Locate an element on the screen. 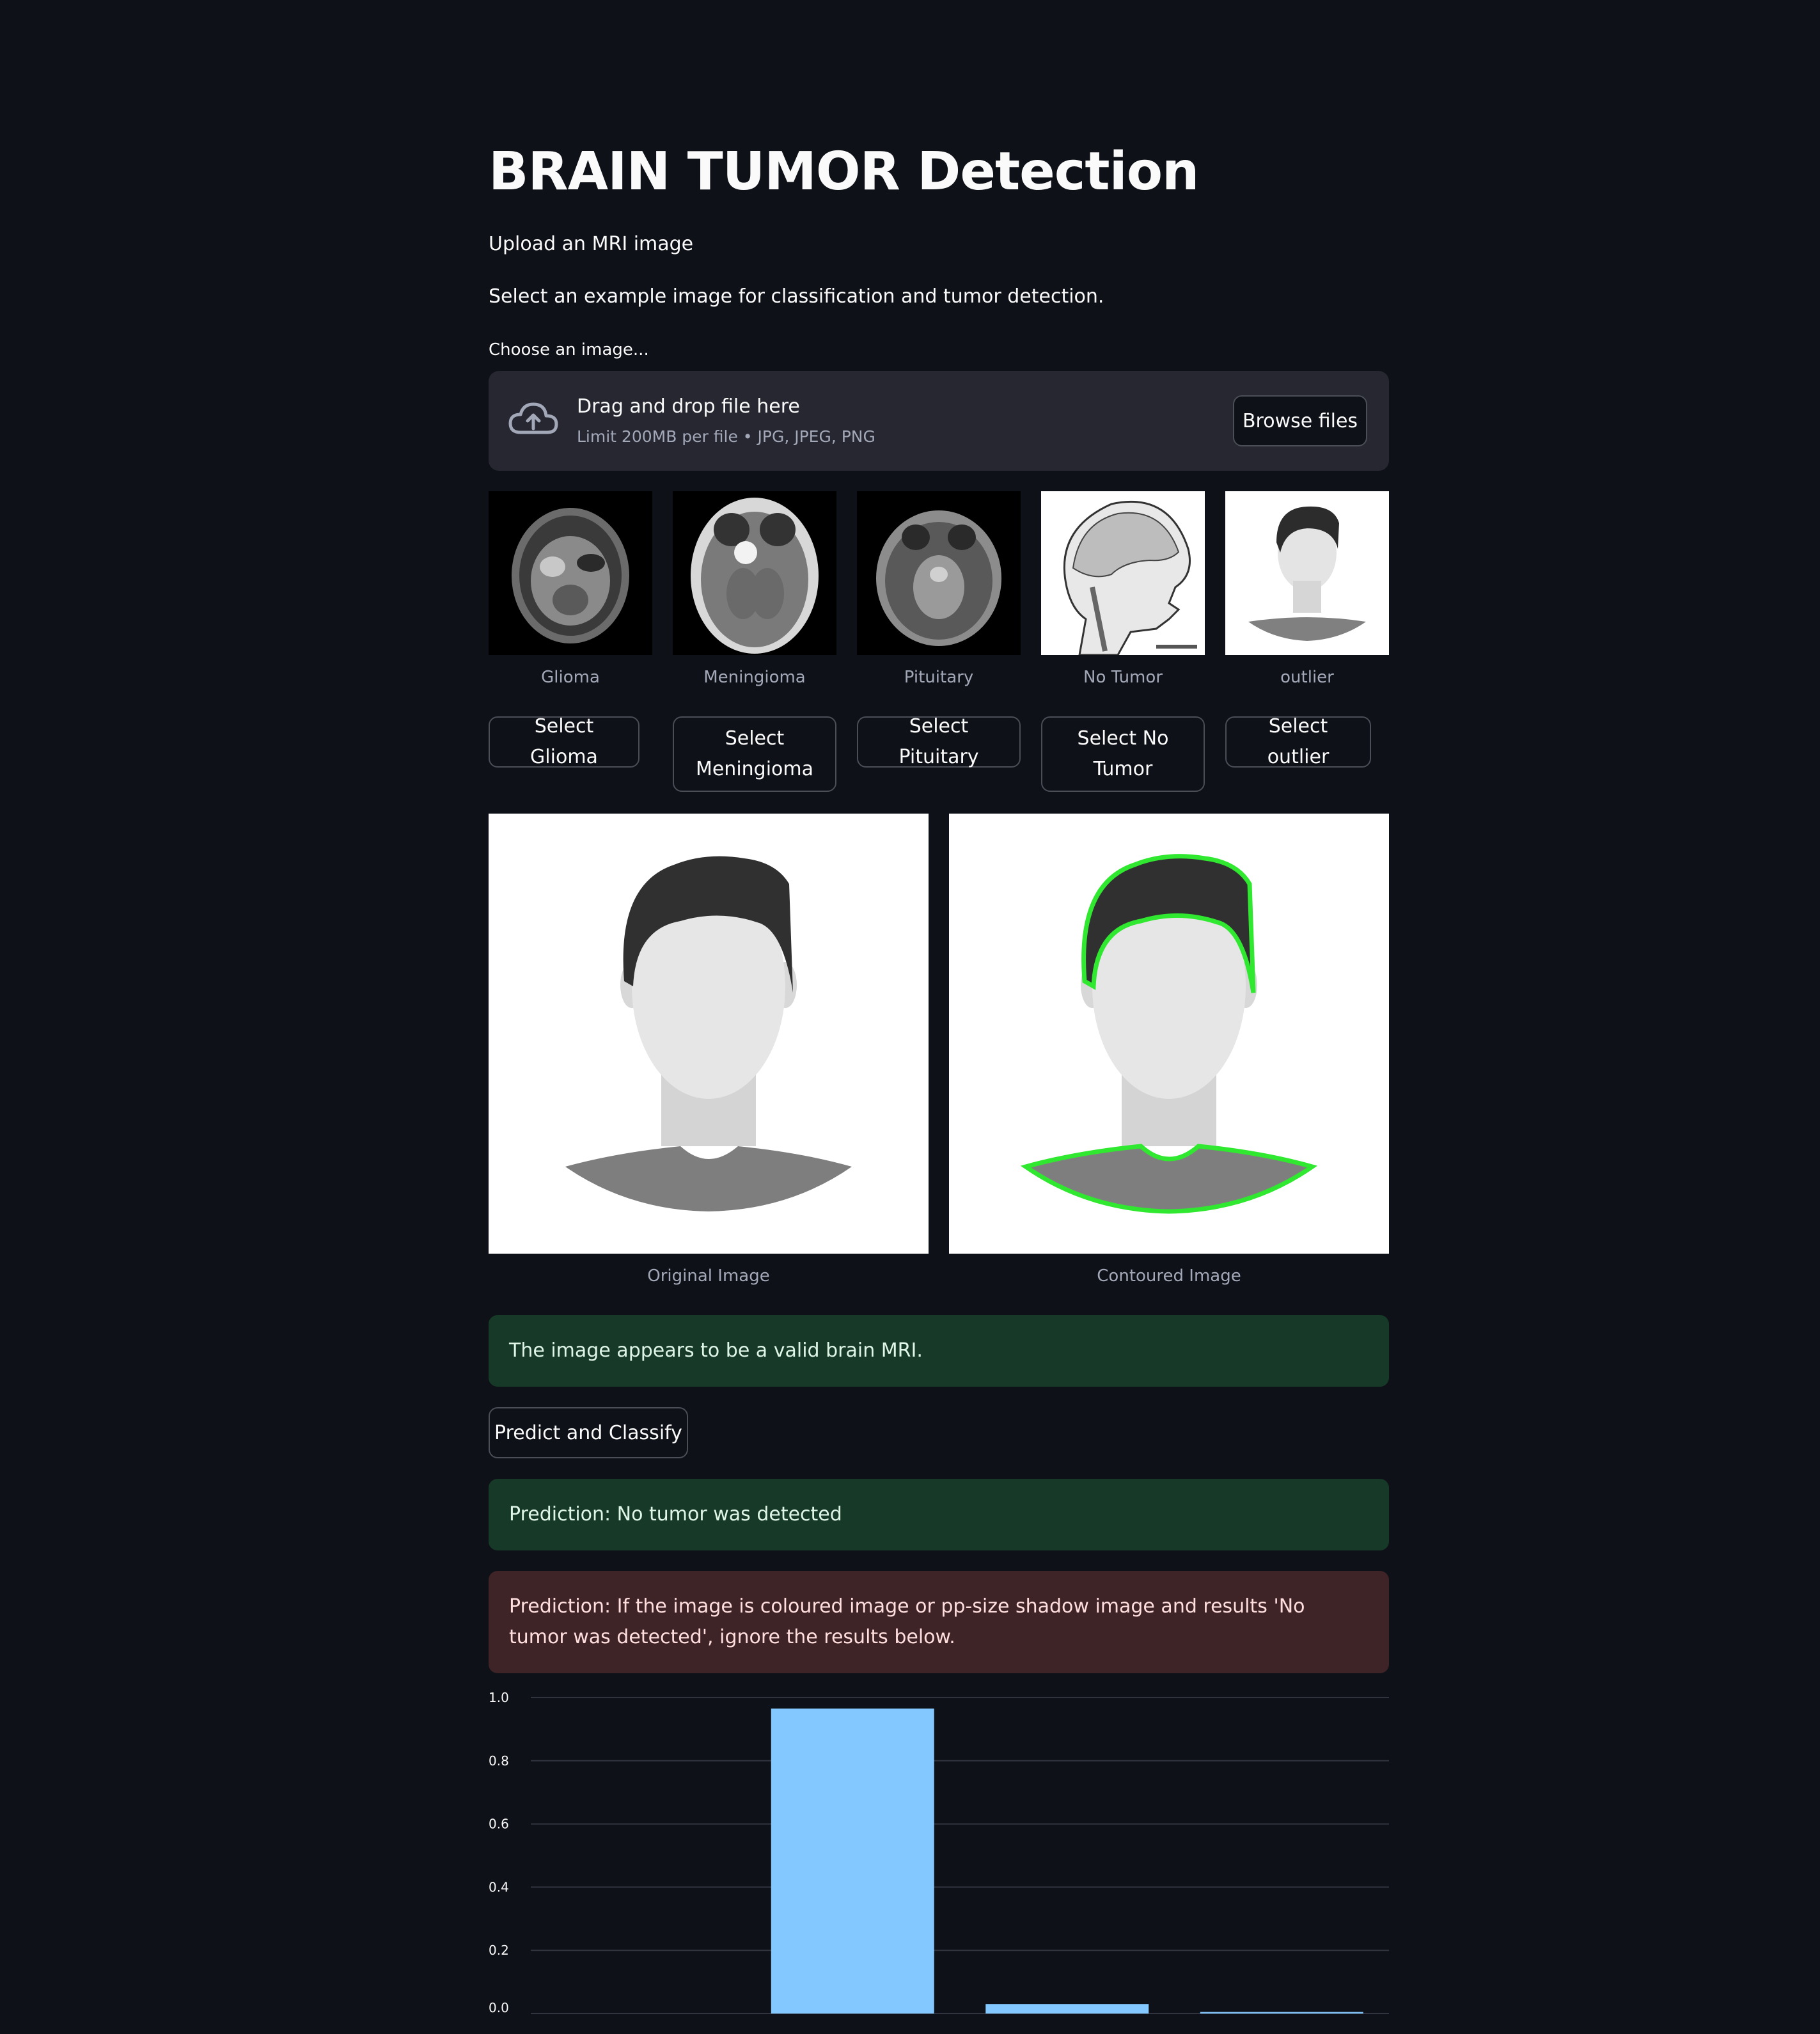 This screenshot has width=1820, height=2034. pituitary-caption: Pituitary is located at coordinates (939, 677).